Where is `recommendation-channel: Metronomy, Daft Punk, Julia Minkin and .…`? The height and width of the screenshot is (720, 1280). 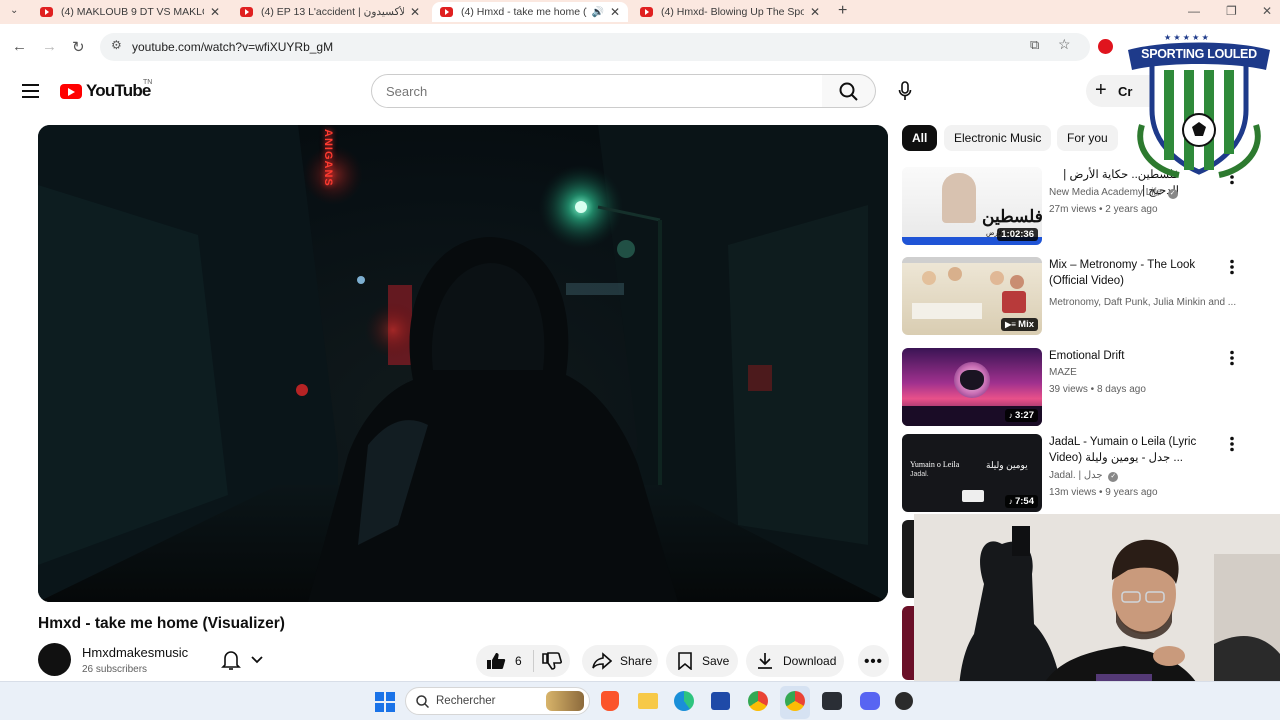 recommendation-channel: Metronomy, Daft Punk, Julia Minkin and .… is located at coordinates (1144, 302).